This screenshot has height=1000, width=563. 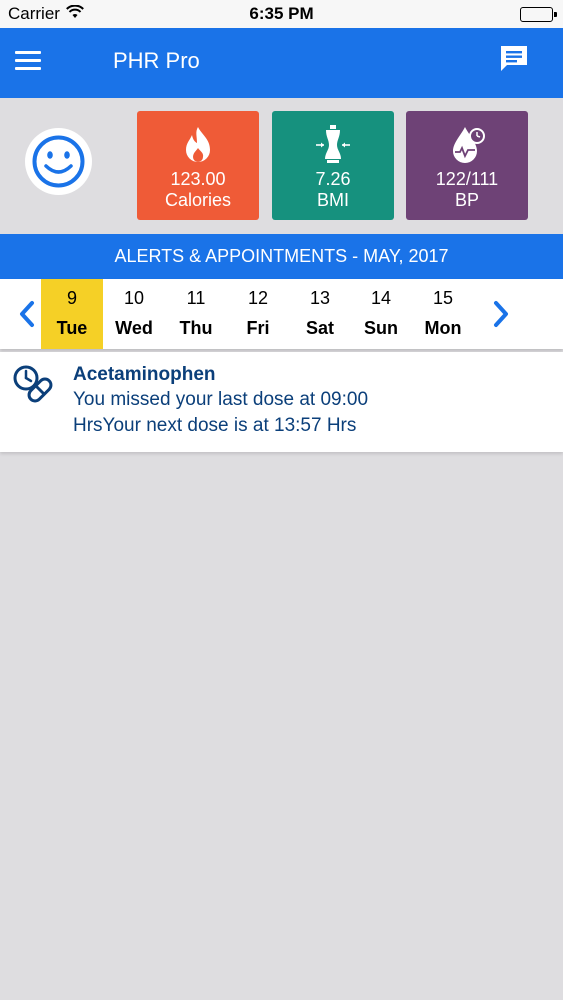 What do you see at coordinates (443, 328) in the screenshot?
I see `day-name: Mon` at bounding box center [443, 328].